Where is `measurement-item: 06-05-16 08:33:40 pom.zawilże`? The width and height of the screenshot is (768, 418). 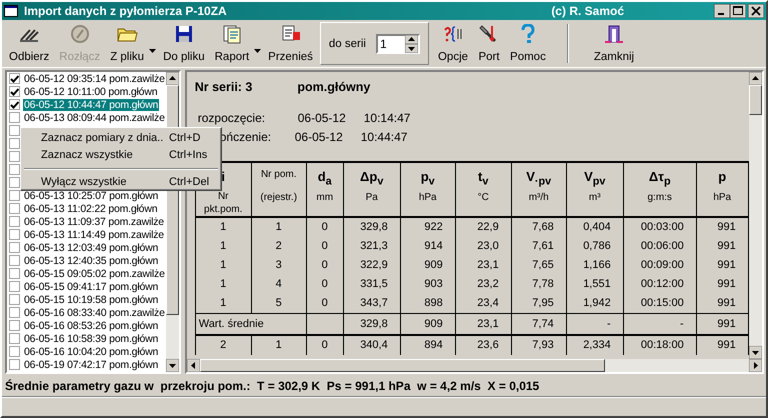
measurement-item: 06-05-16 08:33:40 pom.zawilże is located at coordinates (94, 312).